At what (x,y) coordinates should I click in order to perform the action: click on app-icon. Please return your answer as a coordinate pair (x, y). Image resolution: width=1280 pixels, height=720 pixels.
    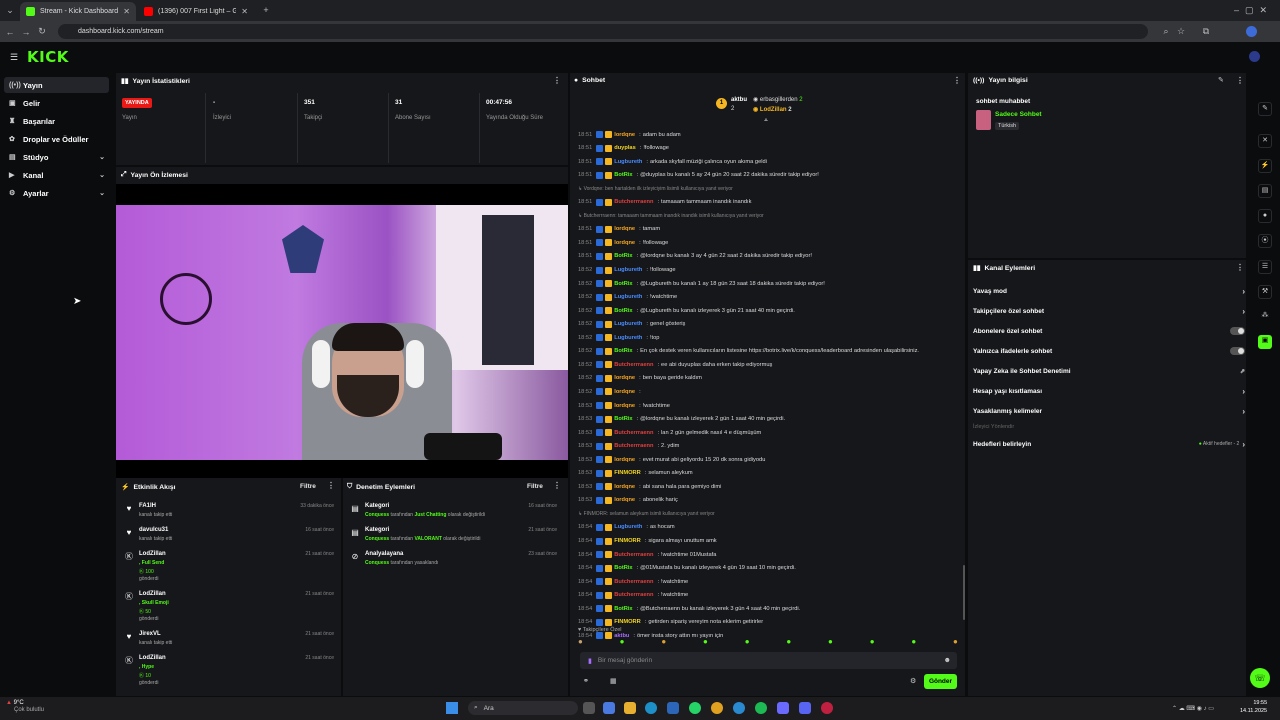
    Looking at the image, I should click on (783, 708).